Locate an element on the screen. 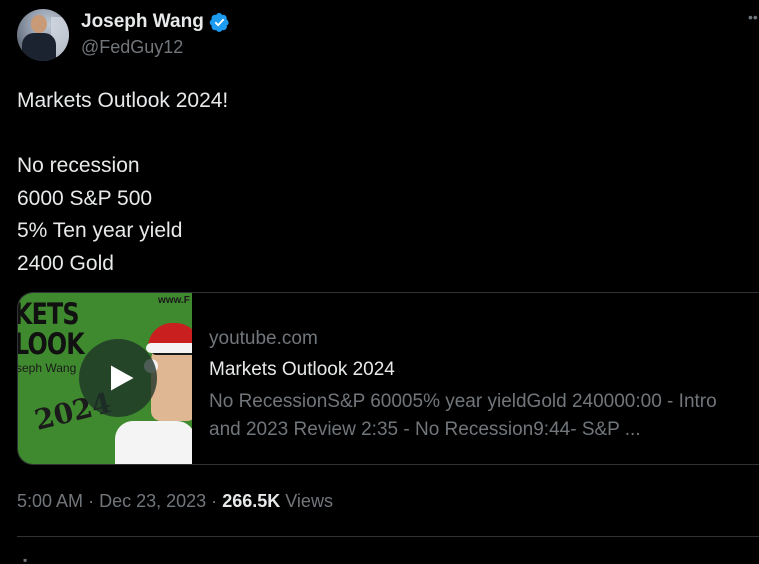 This screenshot has height=564, width=759. tweet-meta: 5:00 AM · Dec 23, 2023 · 266.5K Views is located at coordinates (175, 501).